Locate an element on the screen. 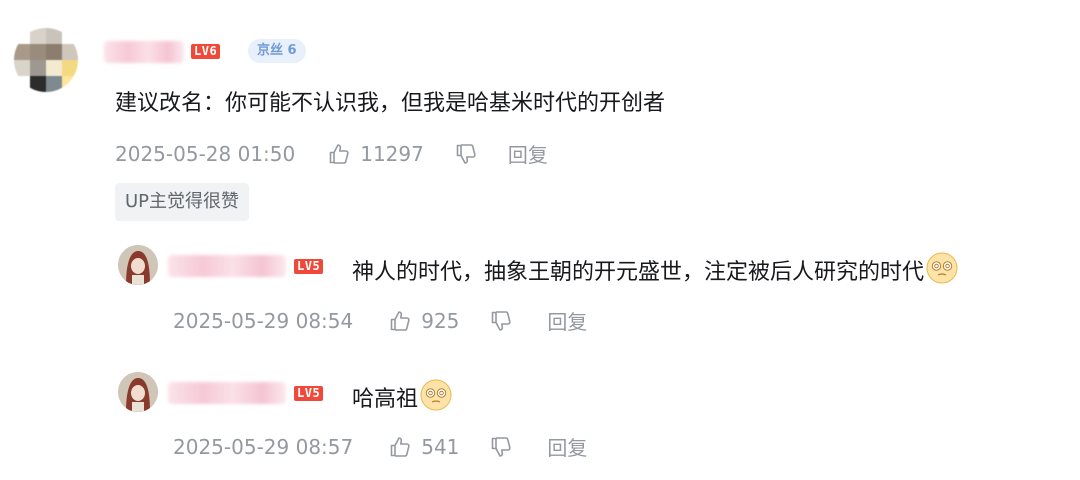 This screenshot has width=1080, height=480. up-liked-tag: UP主觉得很赞 is located at coordinates (182, 202).